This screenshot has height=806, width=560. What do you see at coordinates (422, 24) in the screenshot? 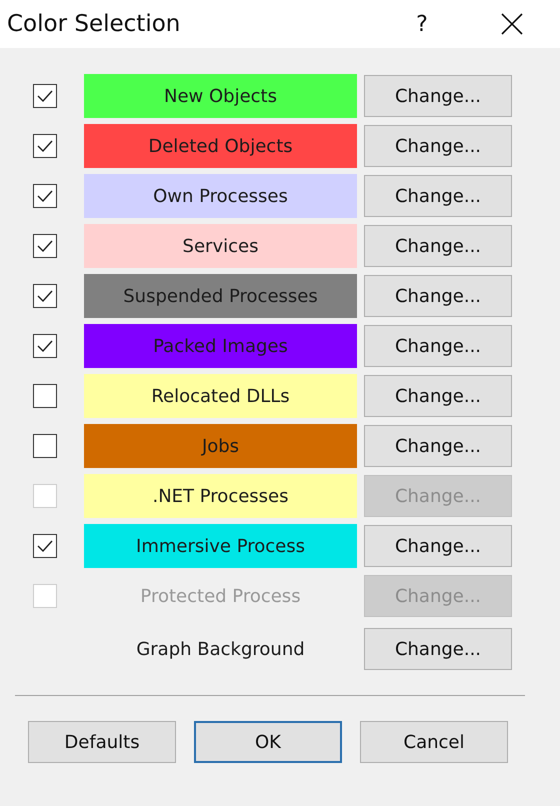
I see `help-button: ?` at bounding box center [422, 24].